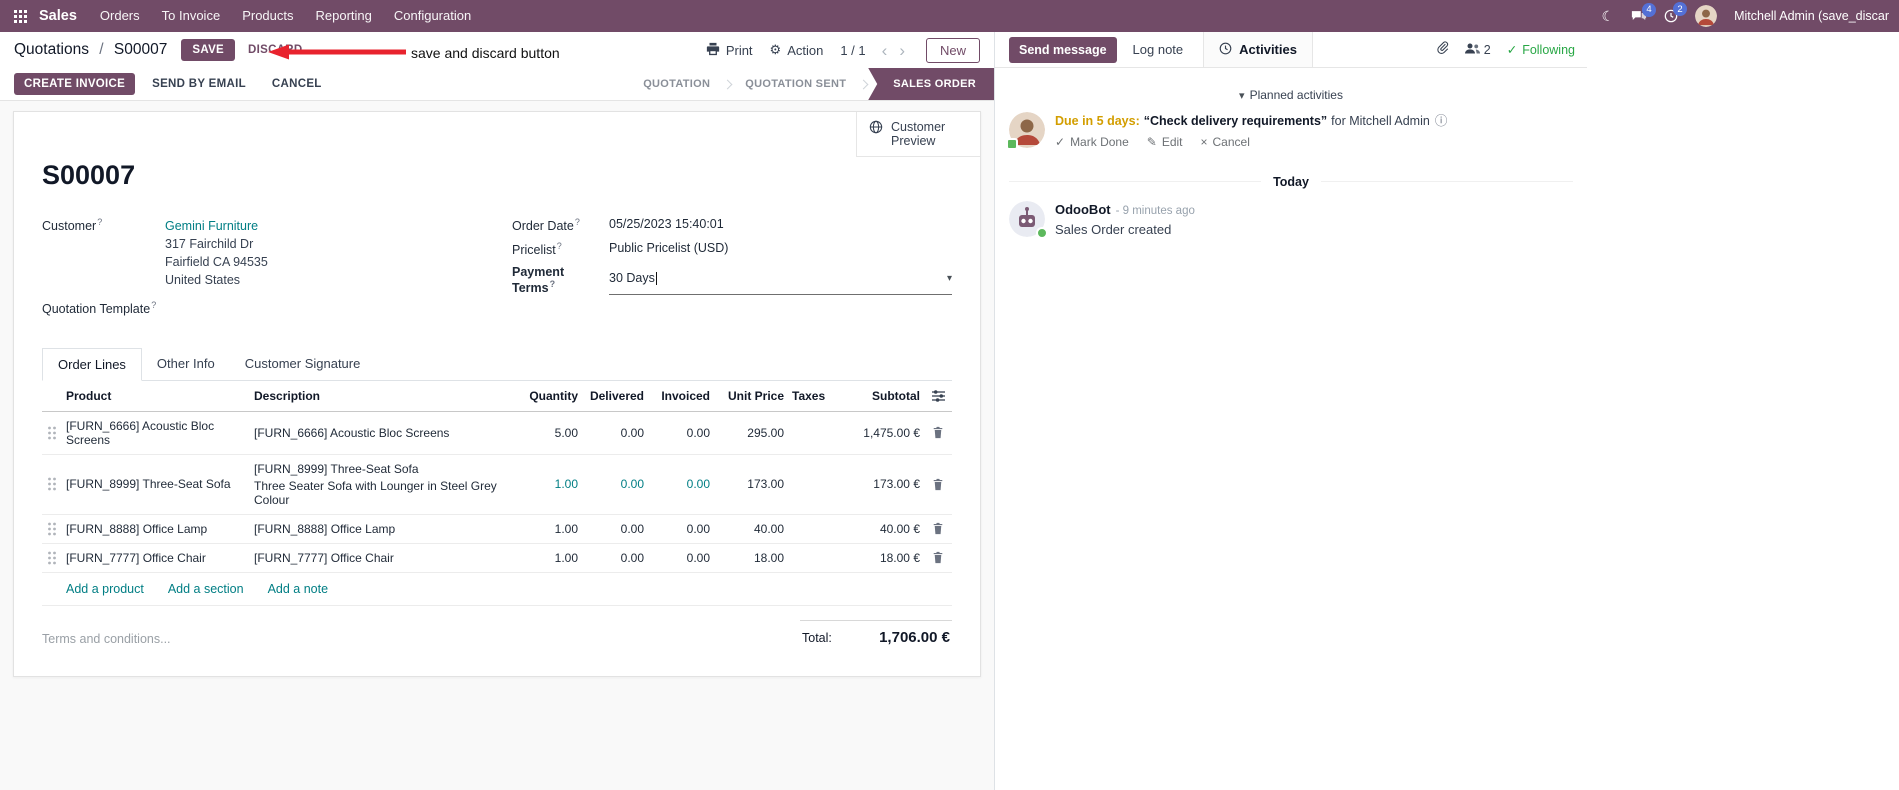 This screenshot has width=1899, height=790. I want to click on send-message-button: Send message, so click(1063, 49).